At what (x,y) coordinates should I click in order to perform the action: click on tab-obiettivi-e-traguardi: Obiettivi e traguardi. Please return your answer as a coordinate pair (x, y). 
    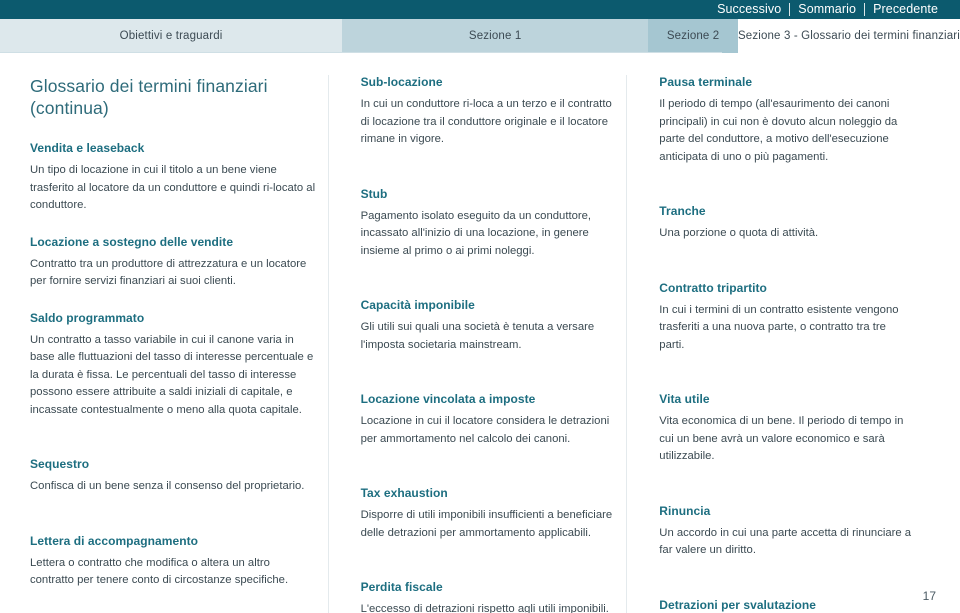
    Looking at the image, I should click on (171, 36).